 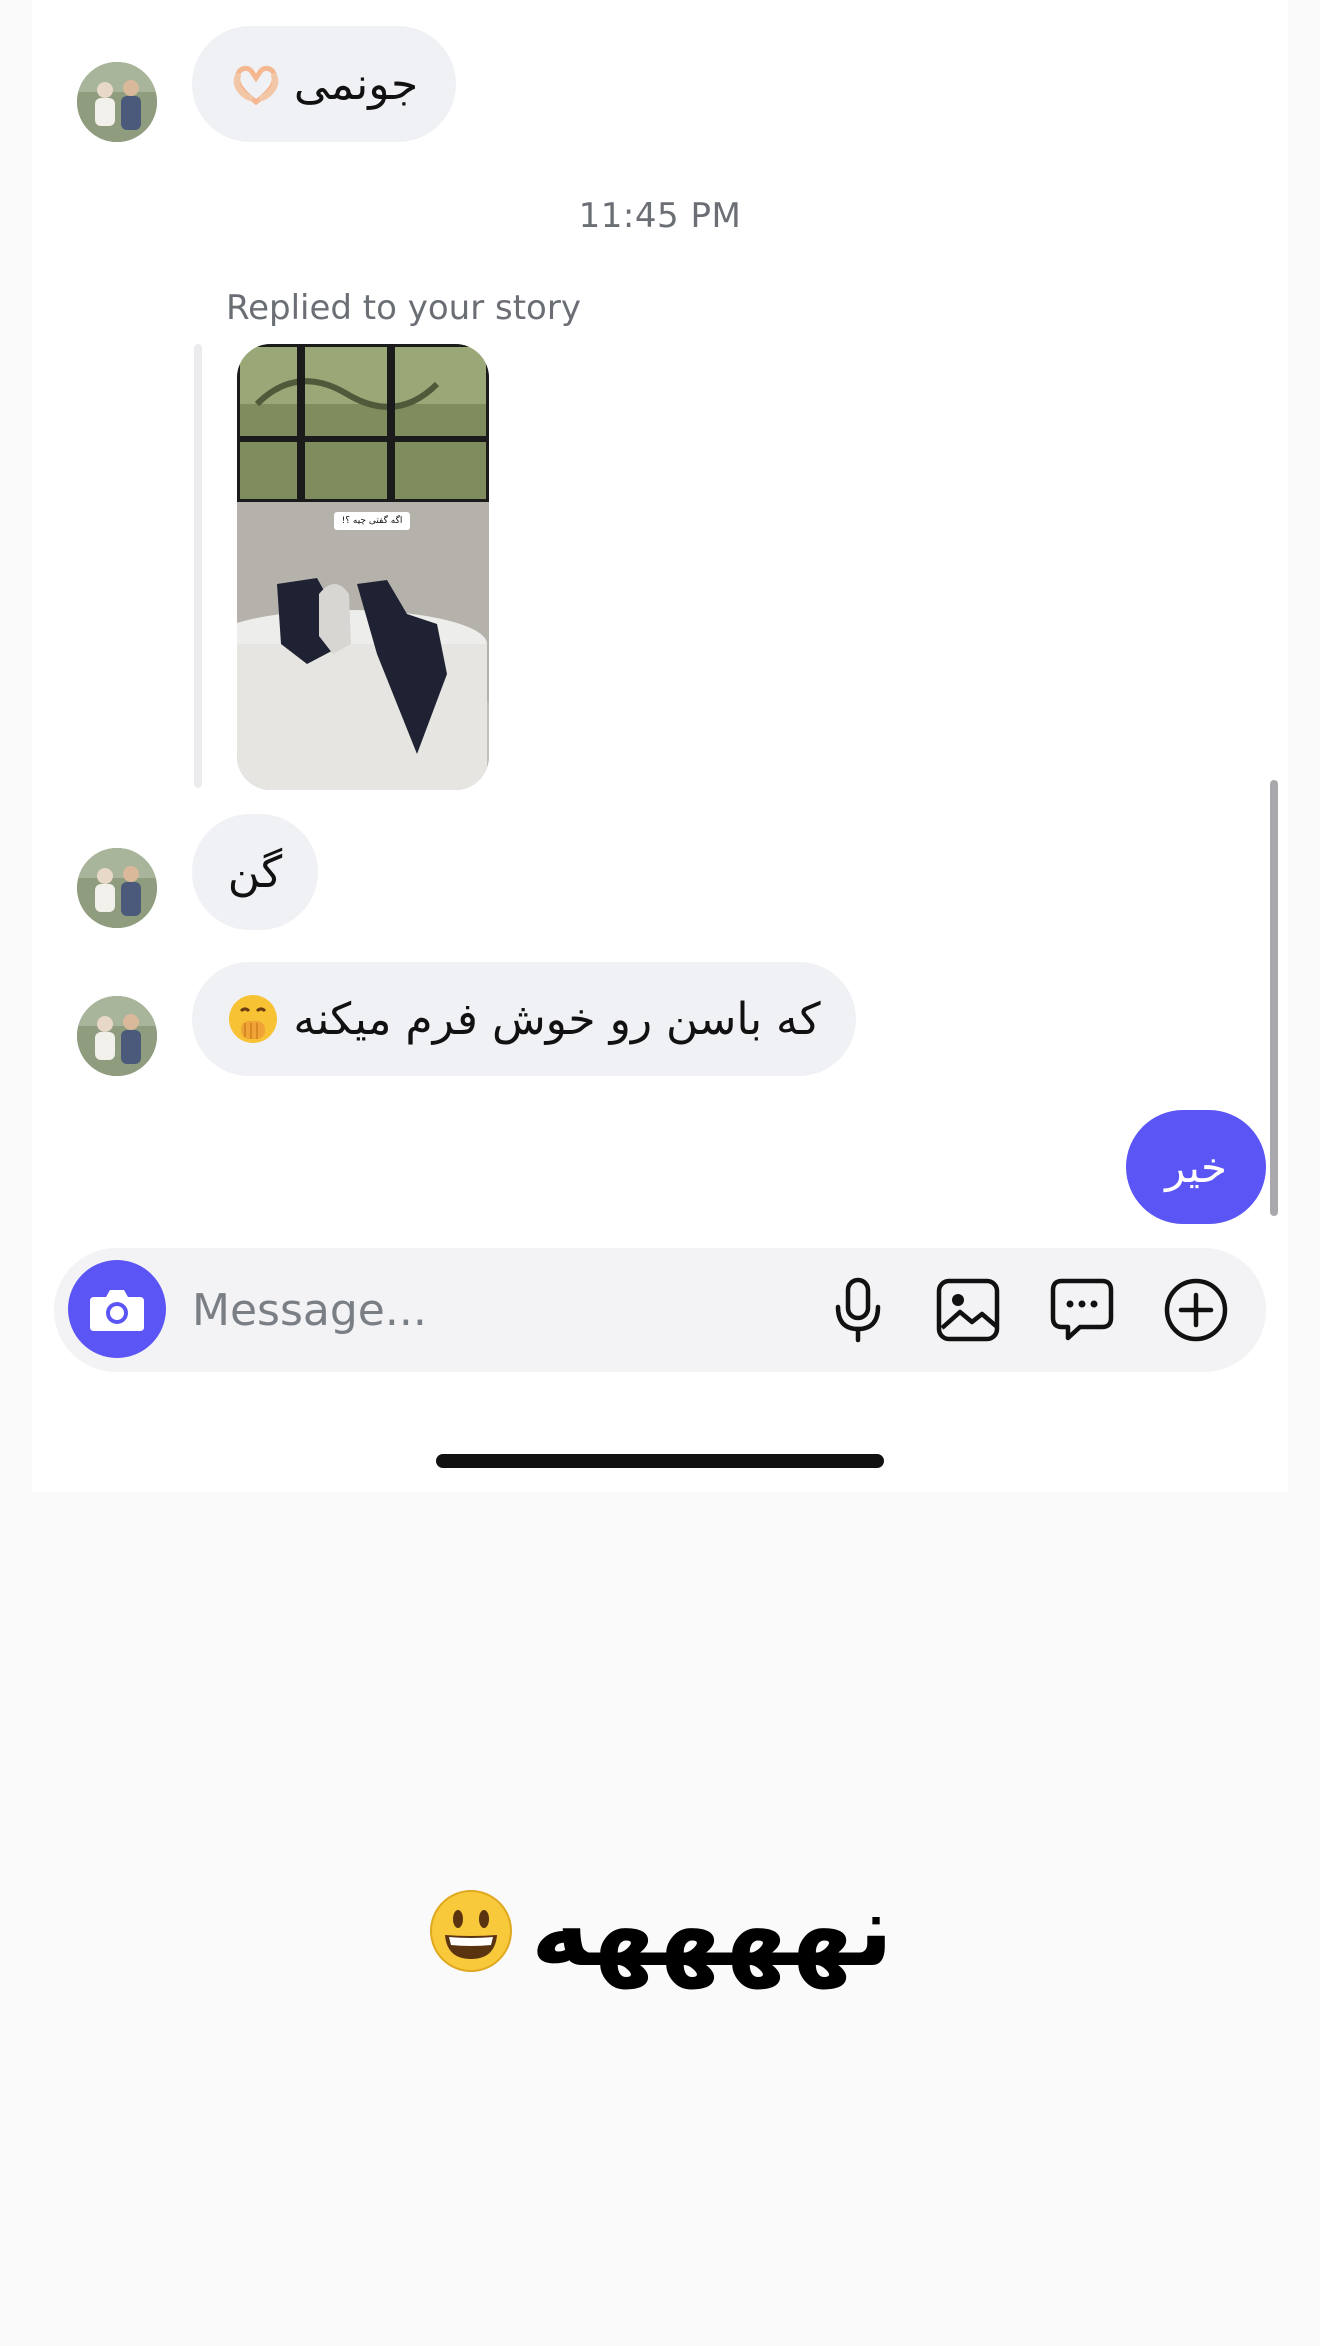 I want to click on gallery-icon, so click(x=968, y=1310).